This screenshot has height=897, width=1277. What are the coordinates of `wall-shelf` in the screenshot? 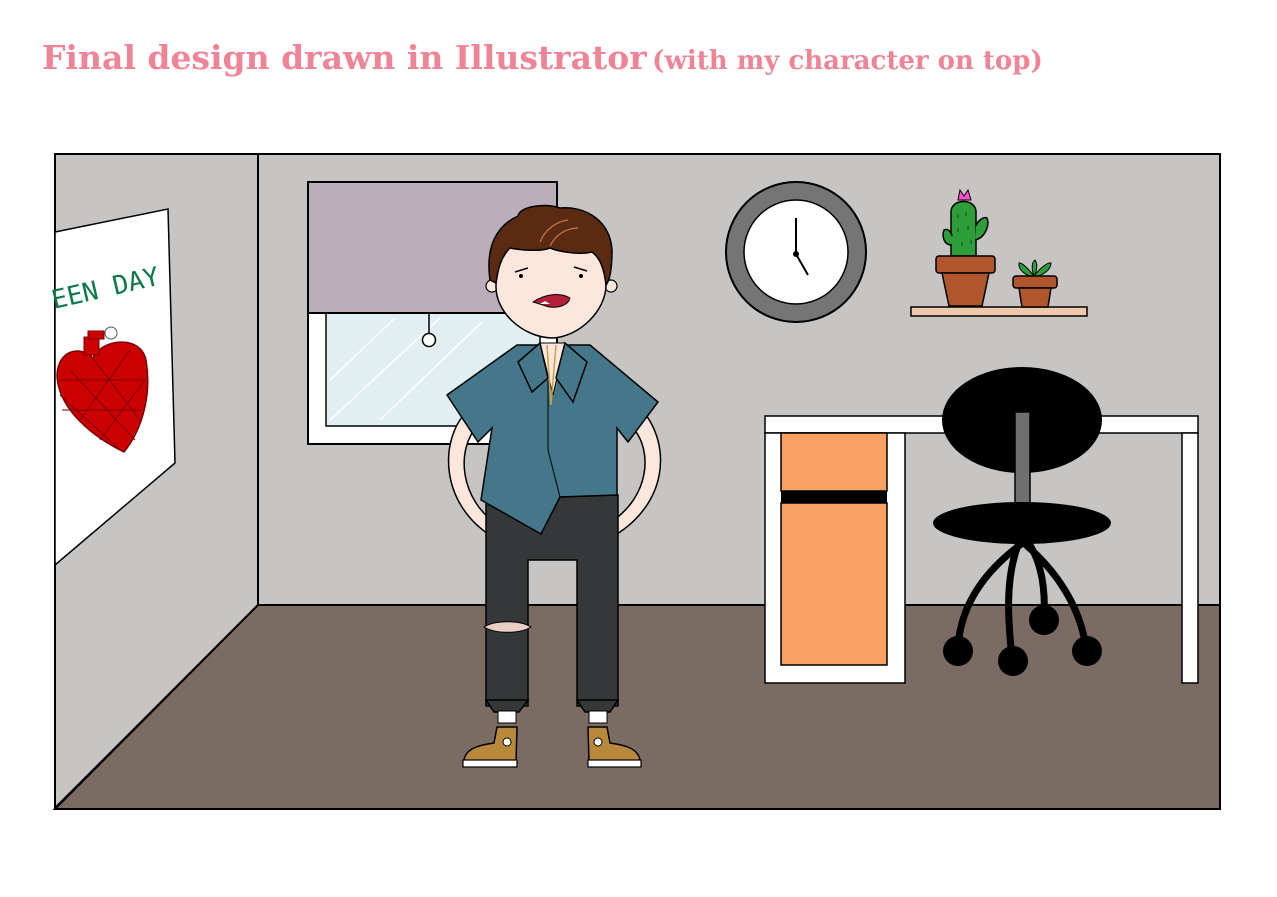 It's located at (999, 311).